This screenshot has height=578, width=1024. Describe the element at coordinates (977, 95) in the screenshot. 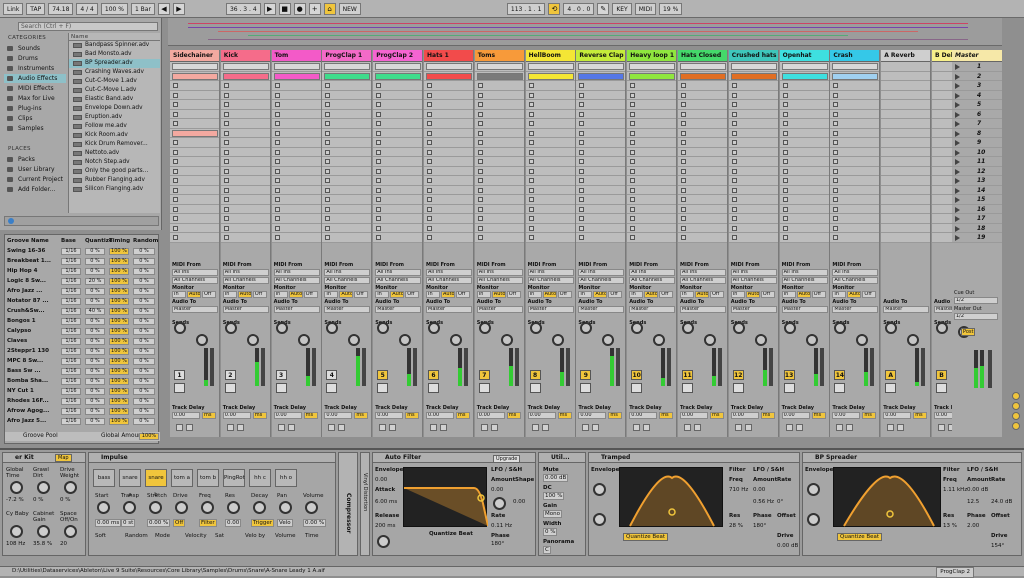

I see `scene-launch: 4` at that location.